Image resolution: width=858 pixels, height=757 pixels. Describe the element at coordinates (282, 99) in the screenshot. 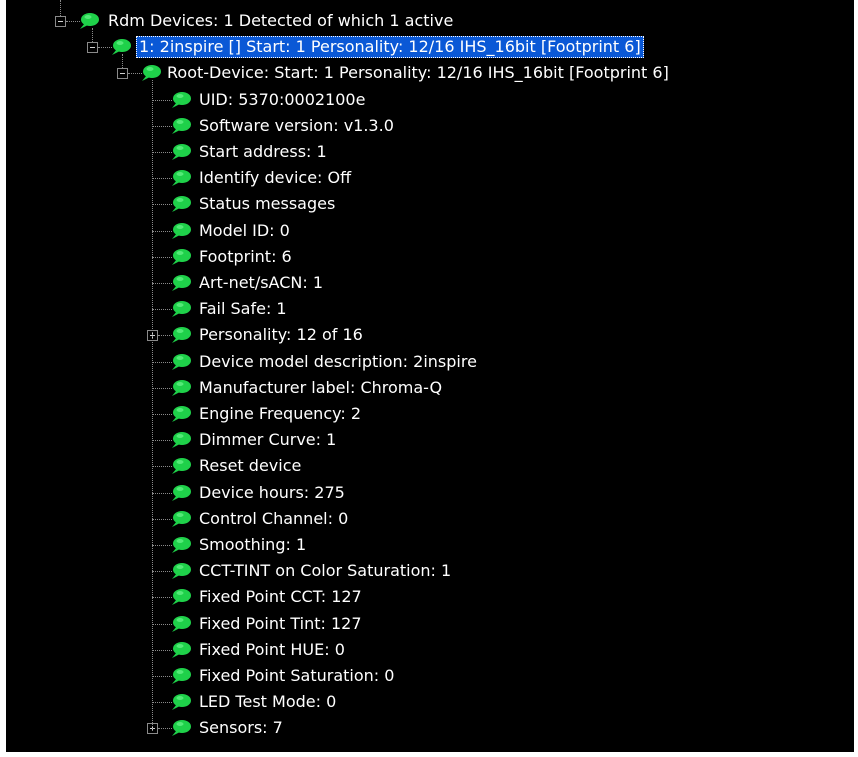

I see `tree-item-label: UID: 5370:0002100e` at that location.